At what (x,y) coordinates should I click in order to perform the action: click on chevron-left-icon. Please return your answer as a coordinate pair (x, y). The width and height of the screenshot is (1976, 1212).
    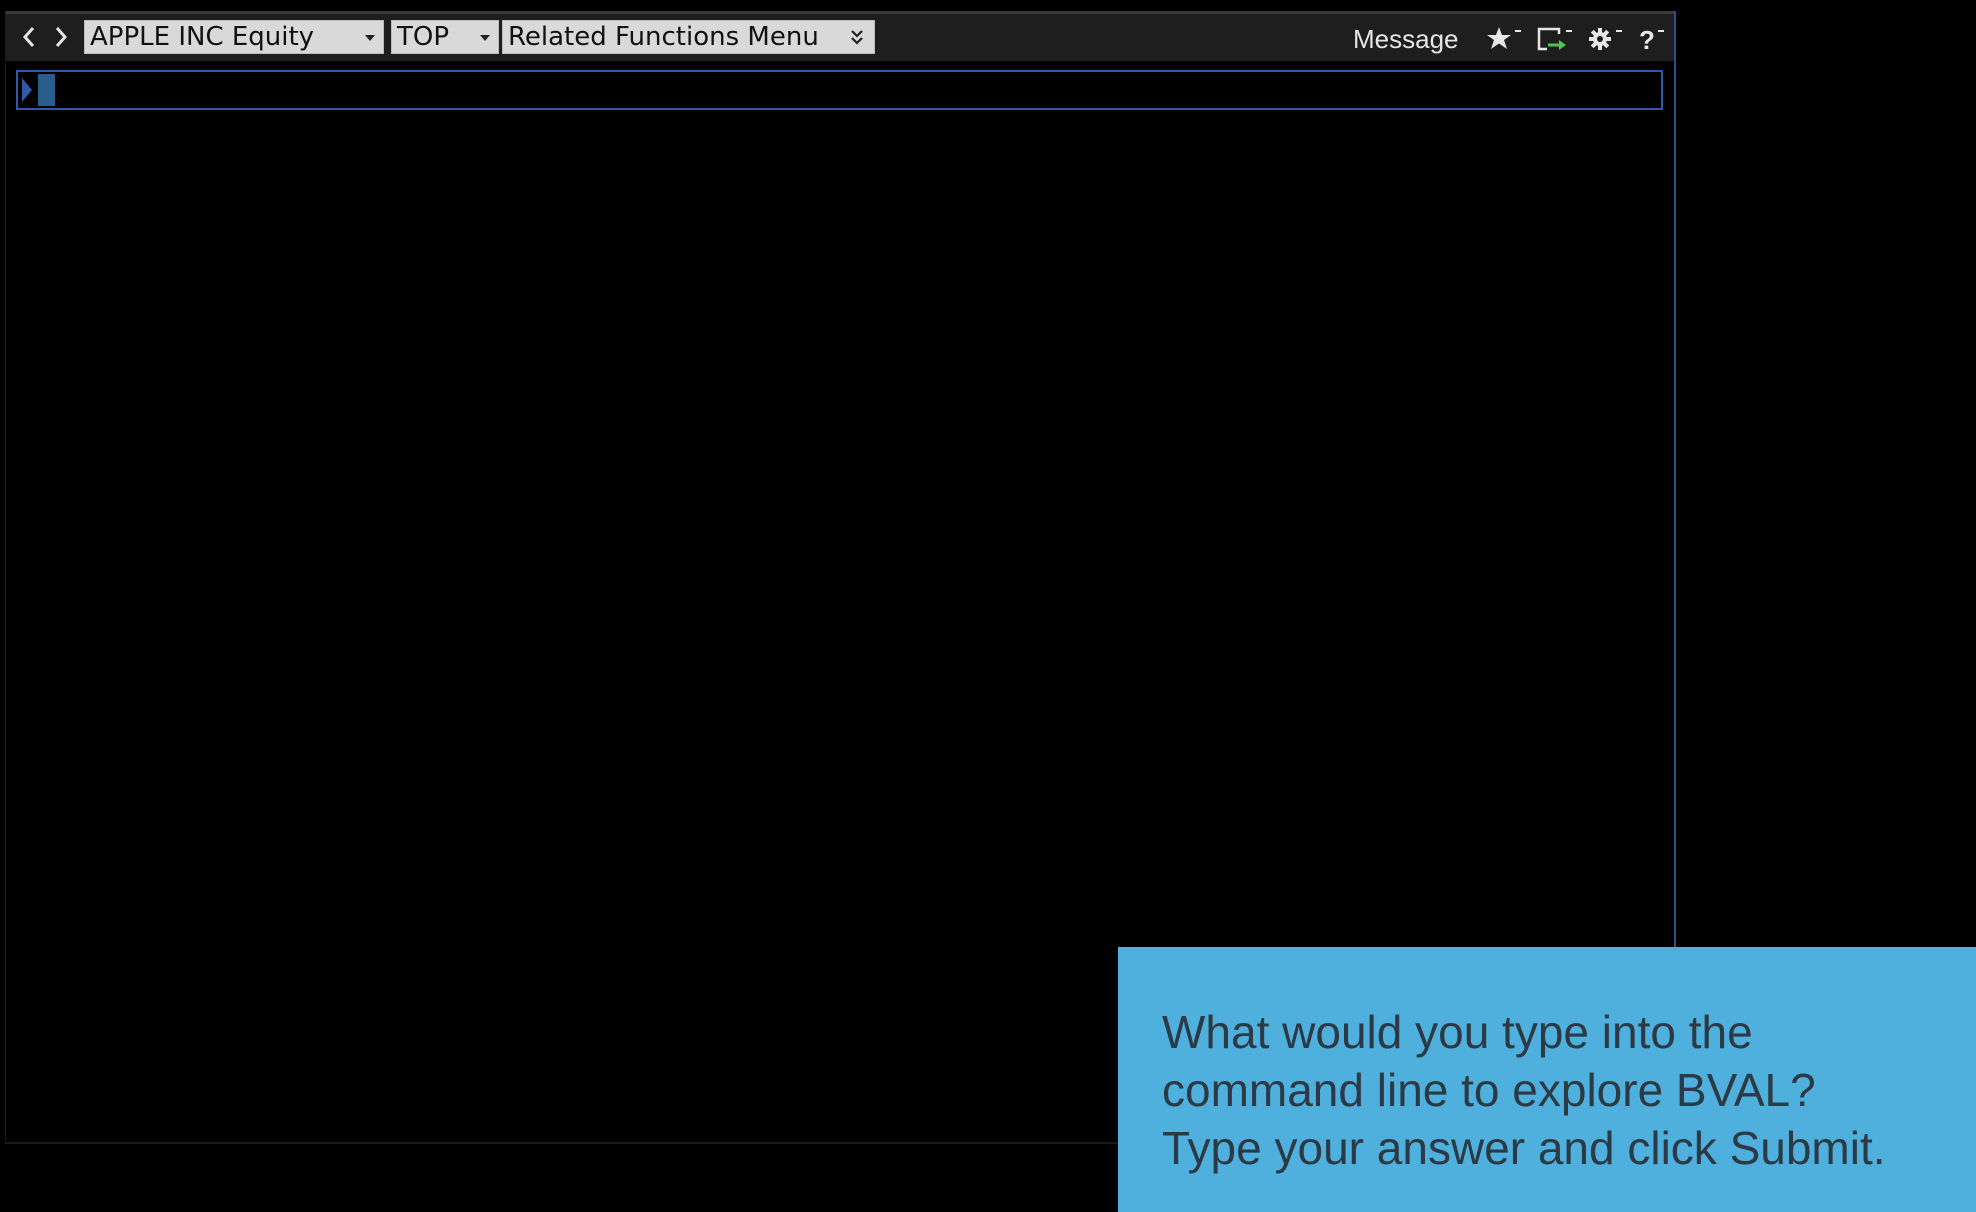
    Looking at the image, I should click on (28, 37).